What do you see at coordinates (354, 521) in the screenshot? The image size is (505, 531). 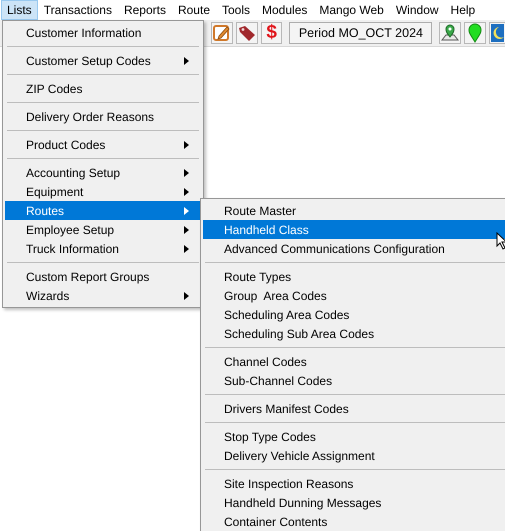 I see `menu-item: Container Contents` at bounding box center [354, 521].